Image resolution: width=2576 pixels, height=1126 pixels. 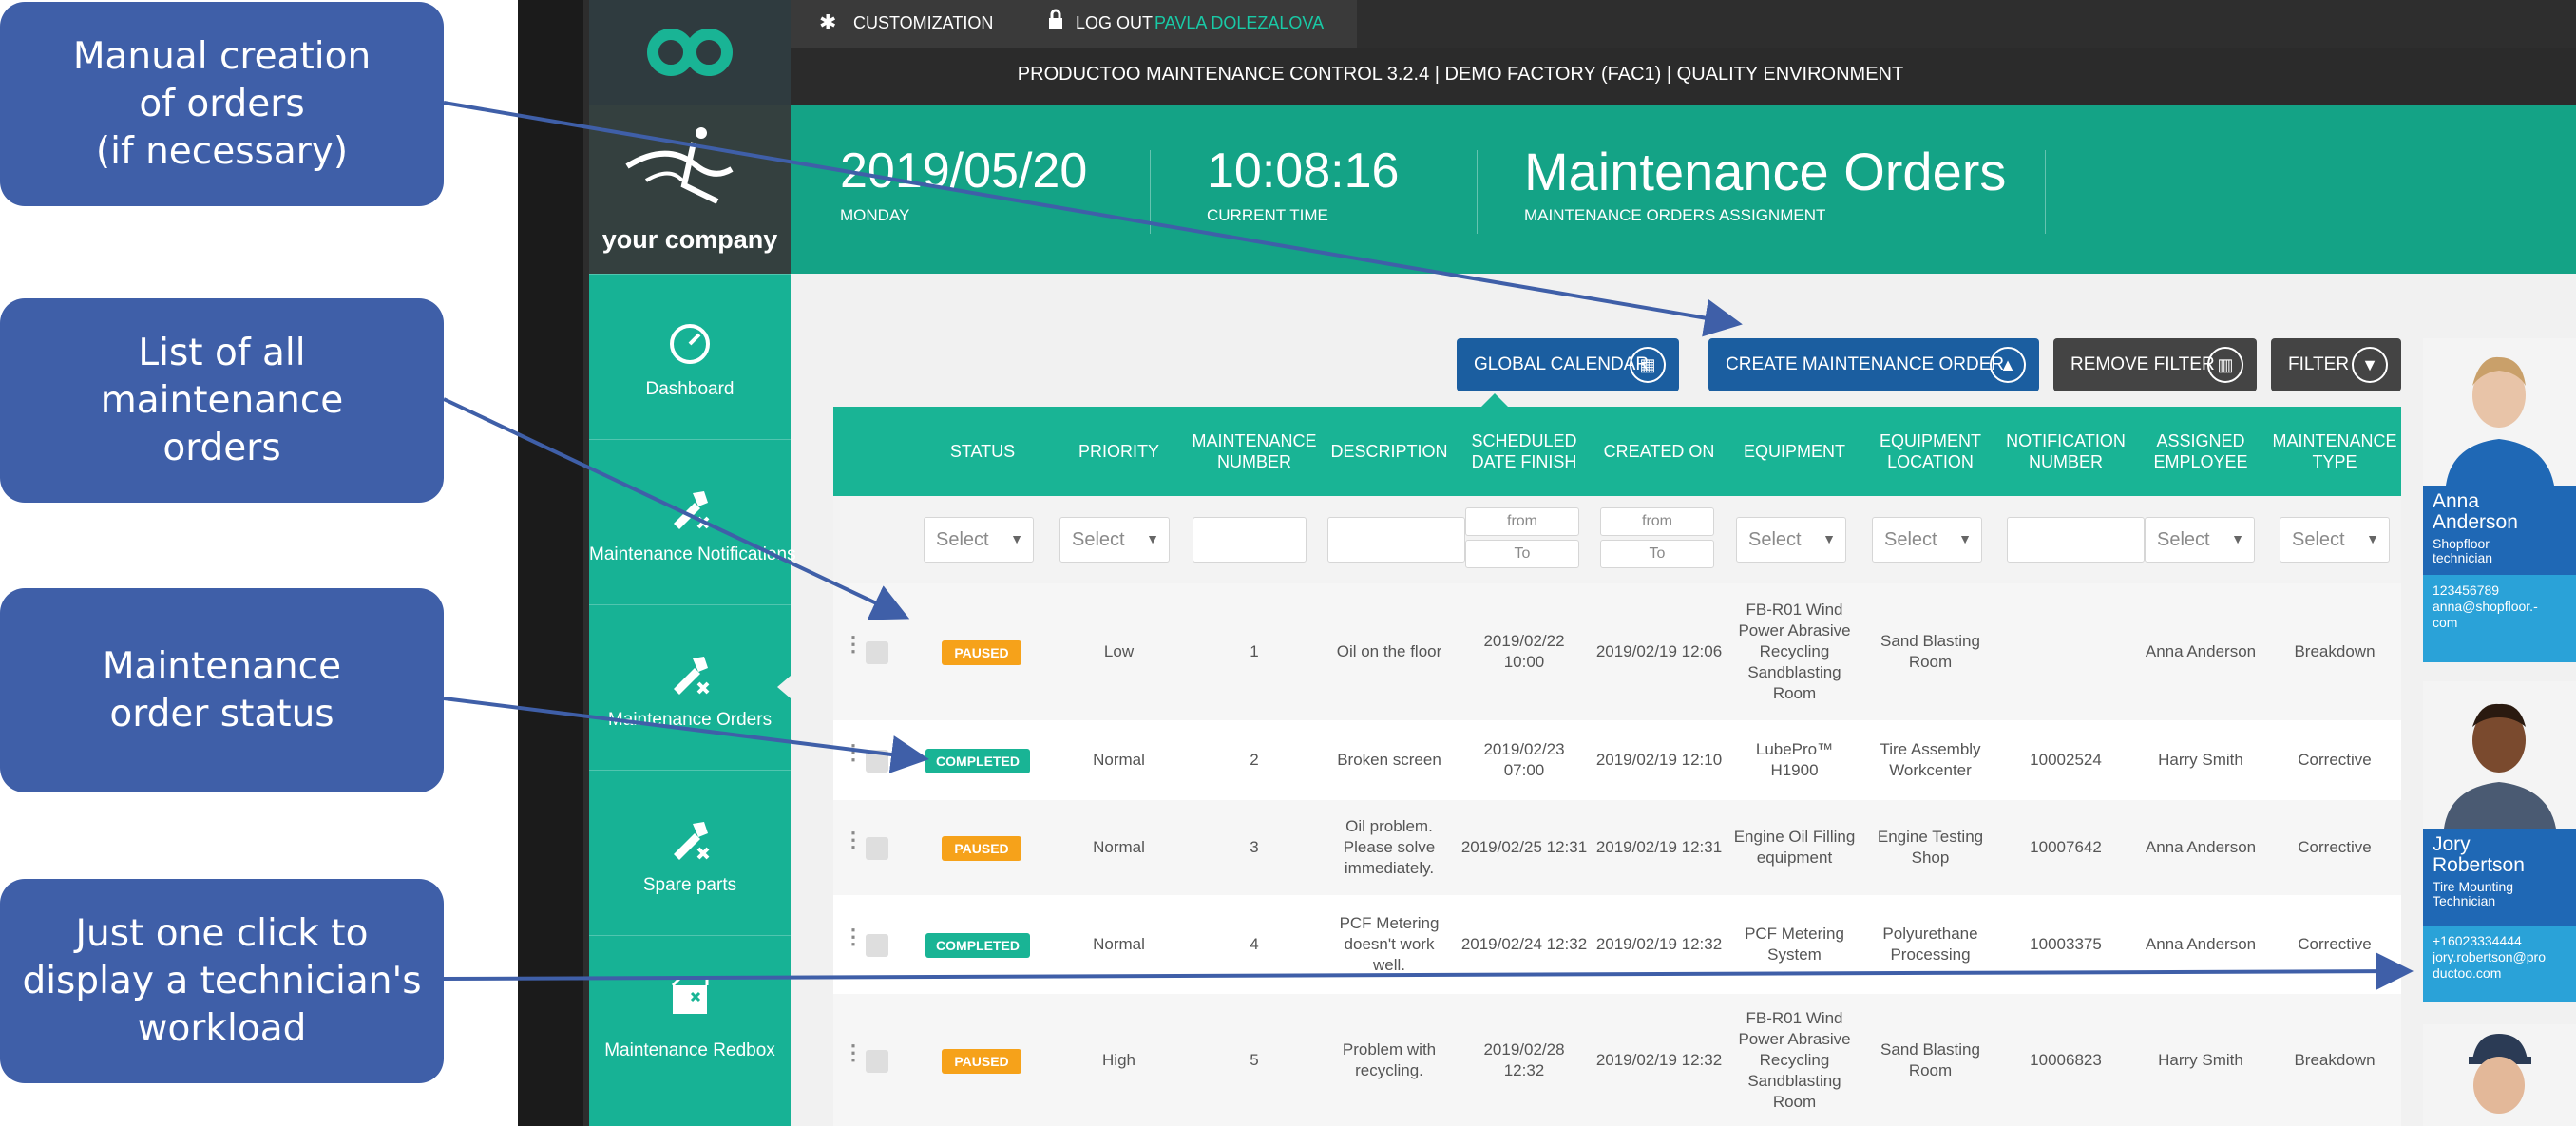 What do you see at coordinates (690, 853) in the screenshot?
I see `sidebar-item-spare-parts: Spare parts` at bounding box center [690, 853].